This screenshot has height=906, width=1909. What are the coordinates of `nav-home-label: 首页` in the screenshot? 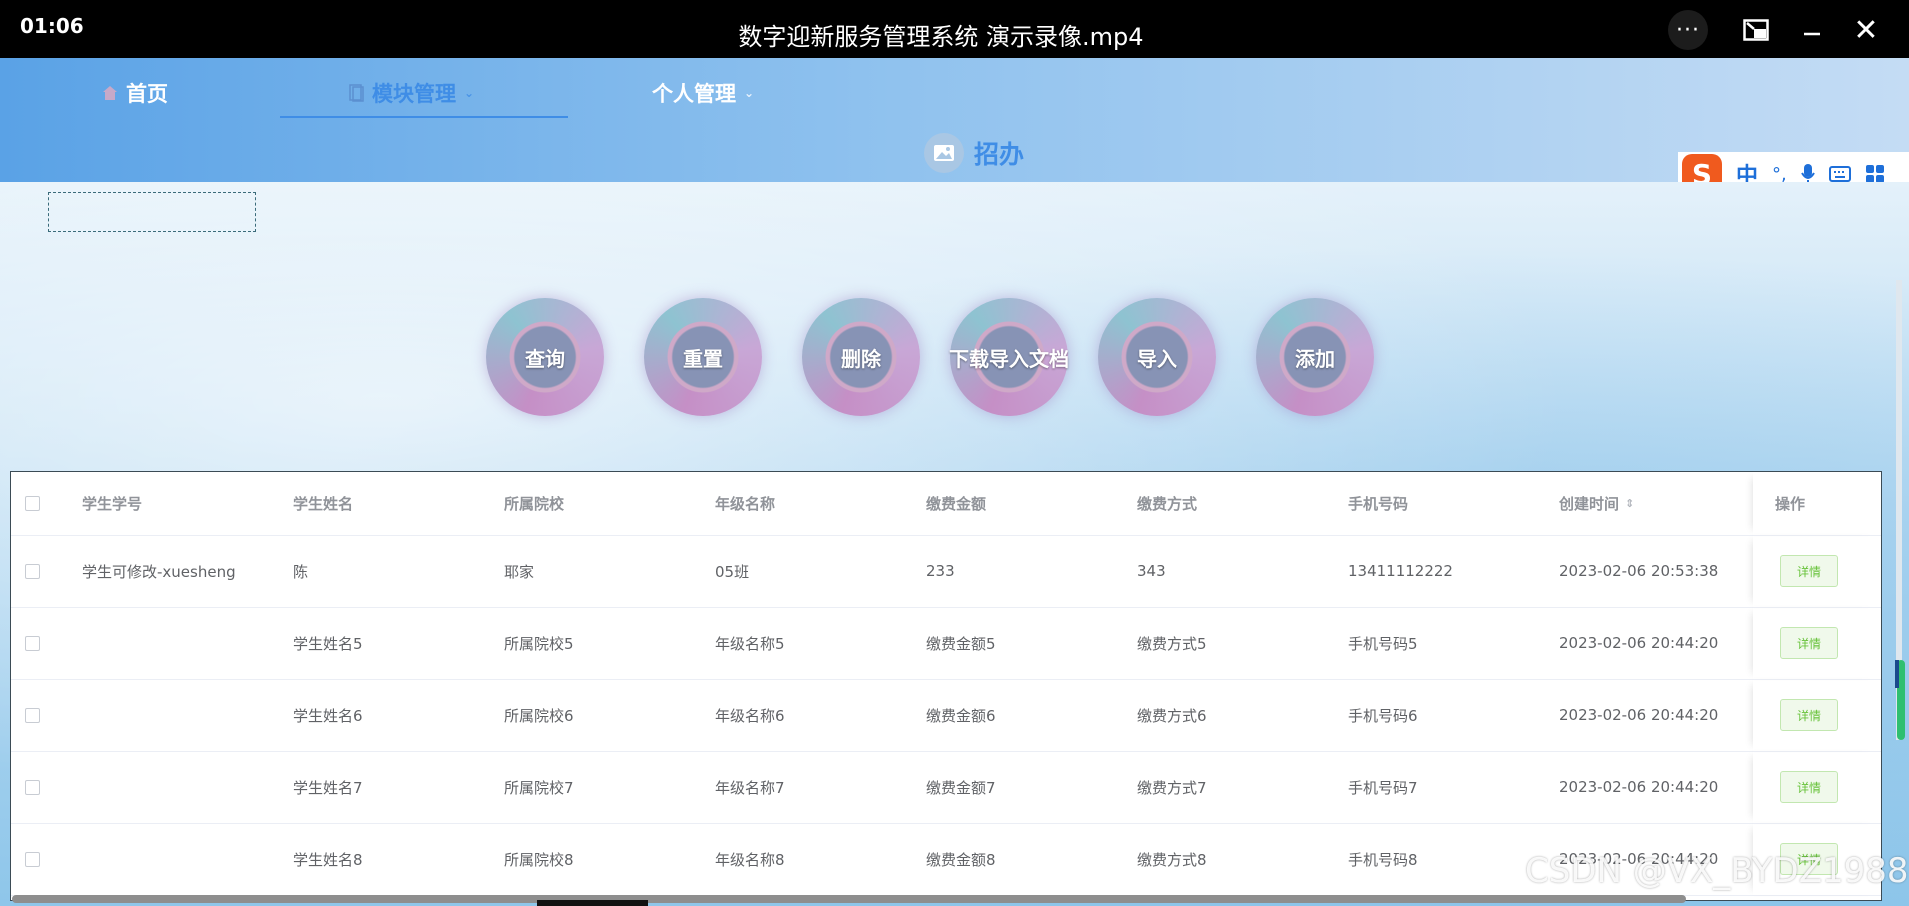 It's located at (147, 94).